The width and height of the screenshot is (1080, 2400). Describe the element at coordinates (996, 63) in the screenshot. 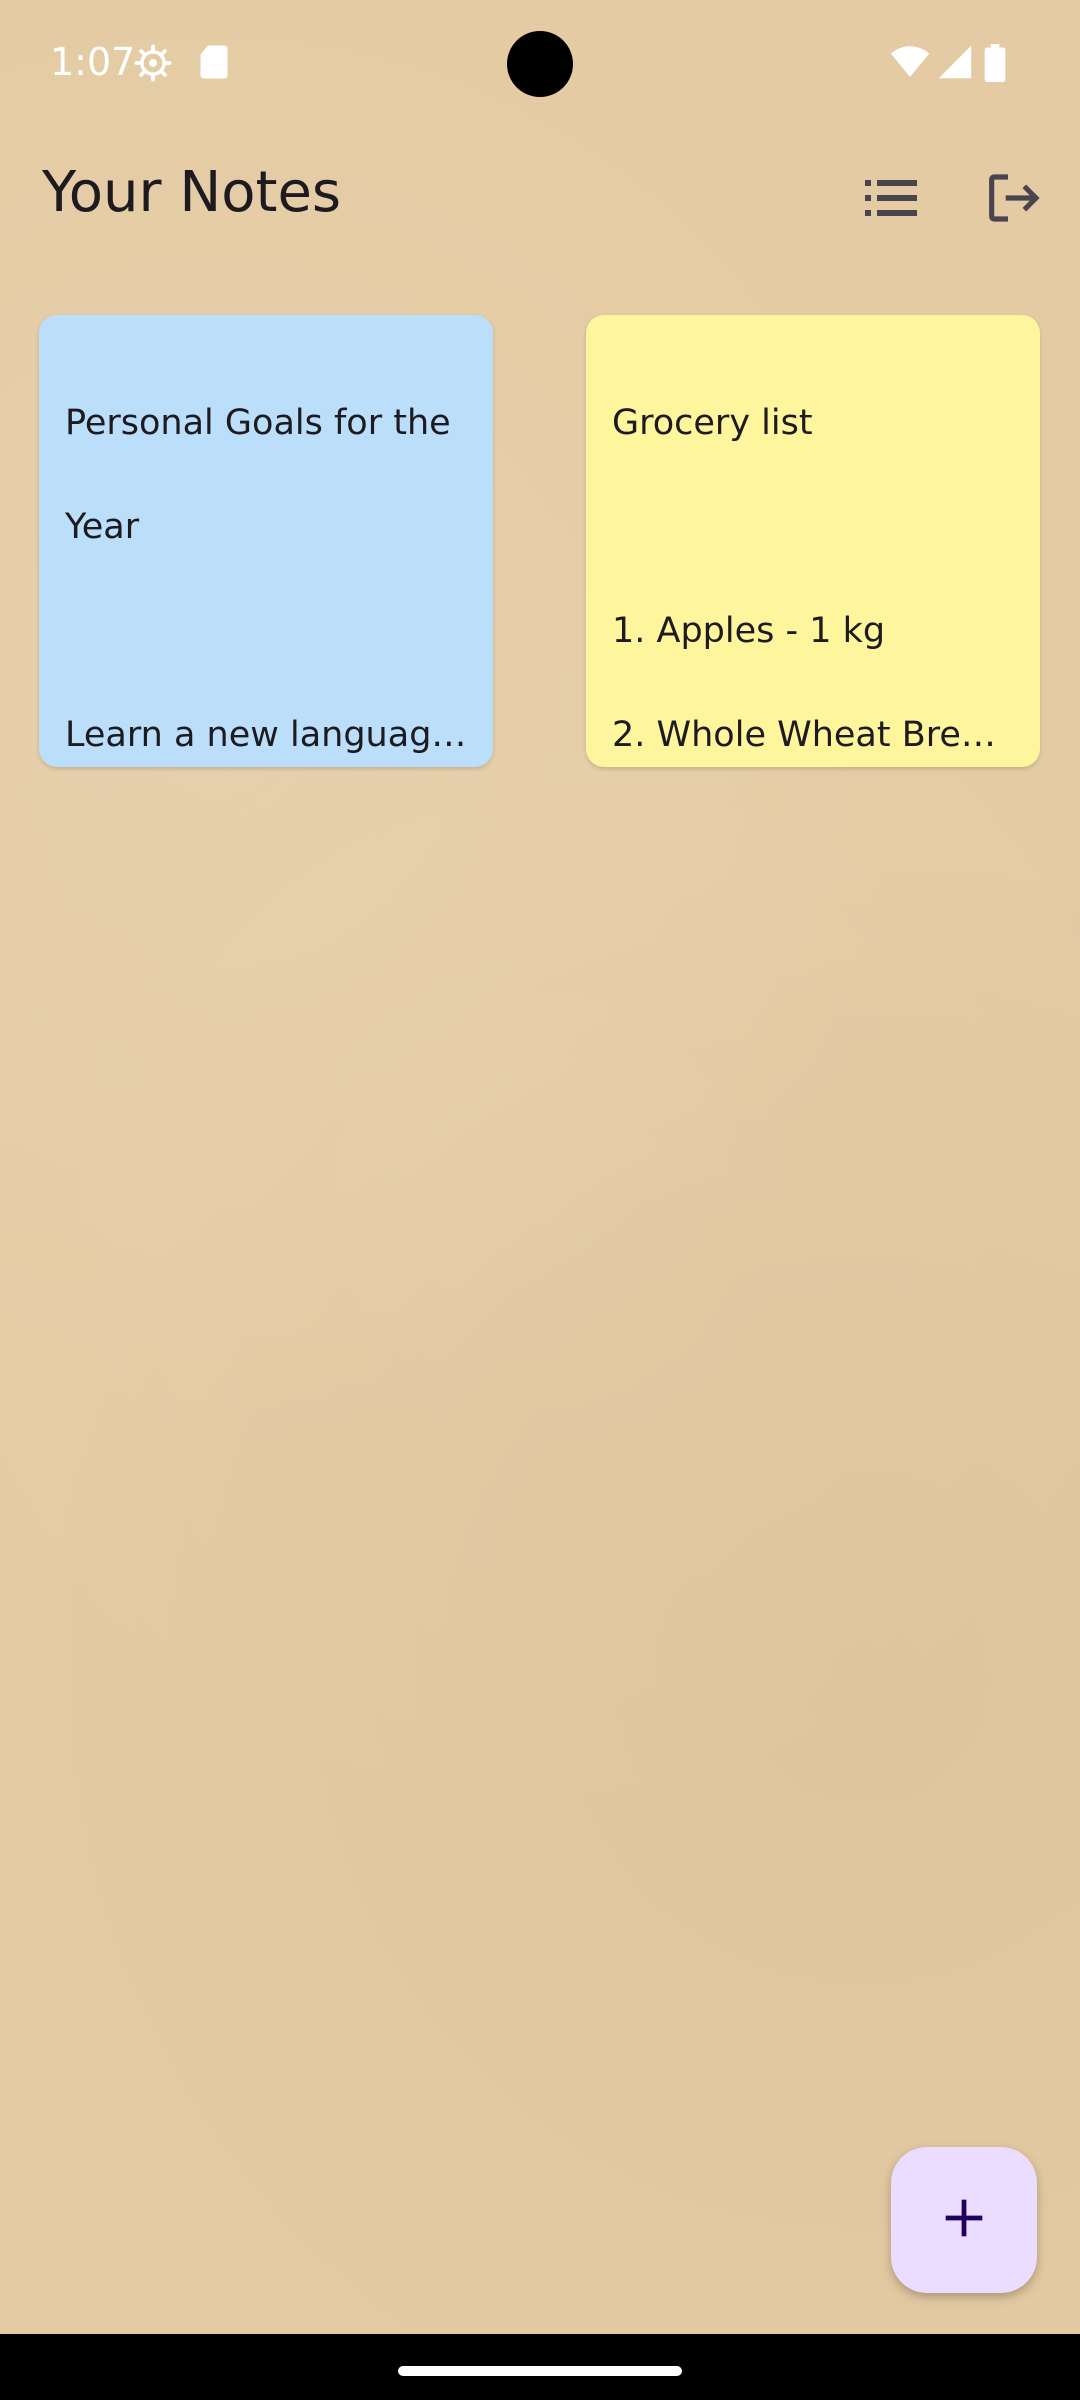

I see `battery-icon` at that location.